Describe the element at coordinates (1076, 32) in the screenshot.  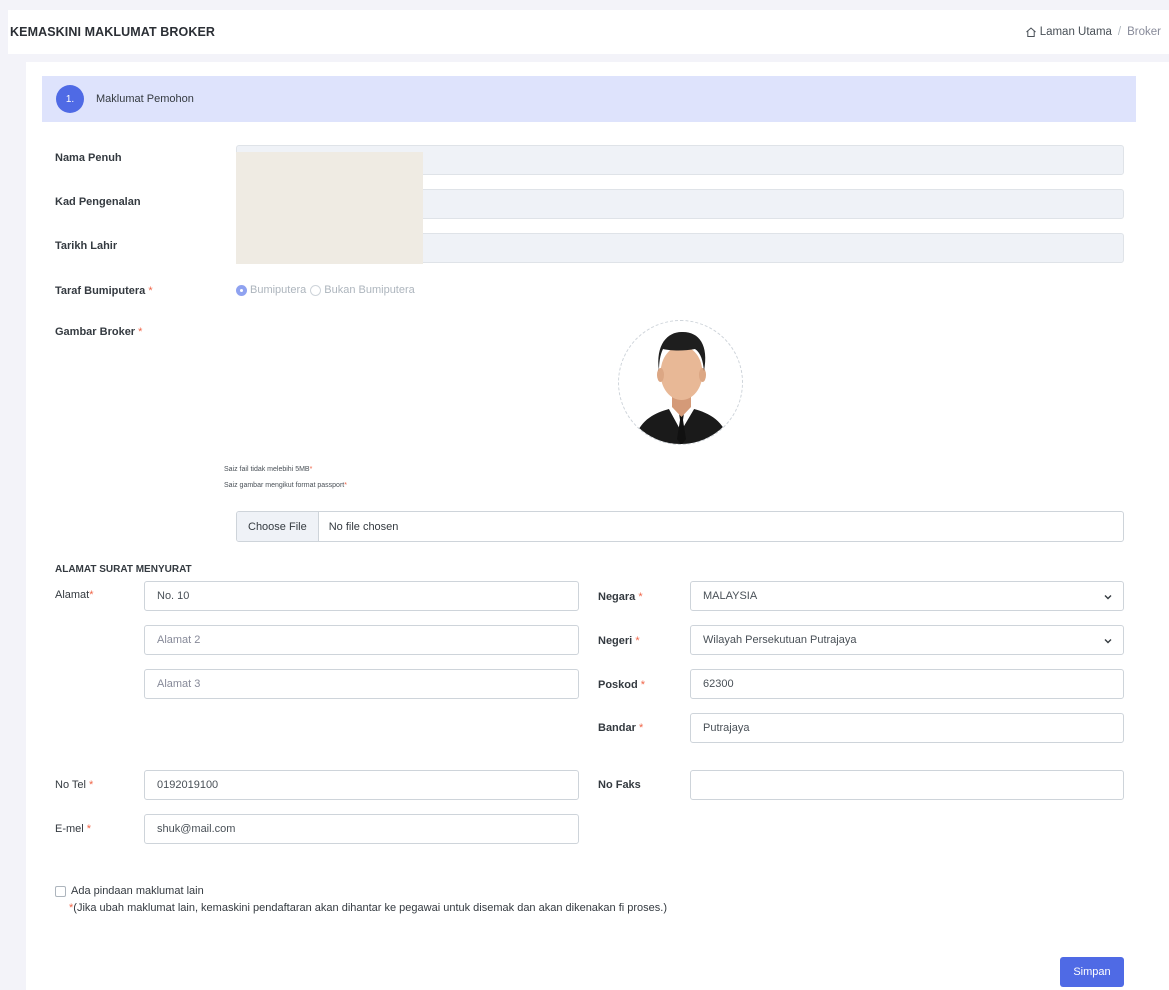
I see `breadcrumb-home-link: Laman Utama` at that location.